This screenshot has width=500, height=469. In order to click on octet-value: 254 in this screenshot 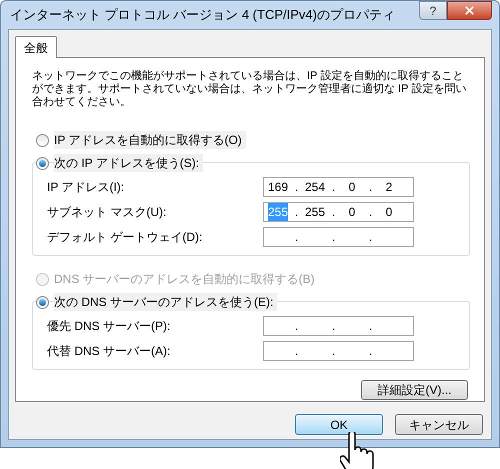, I will do `click(315, 187)`.